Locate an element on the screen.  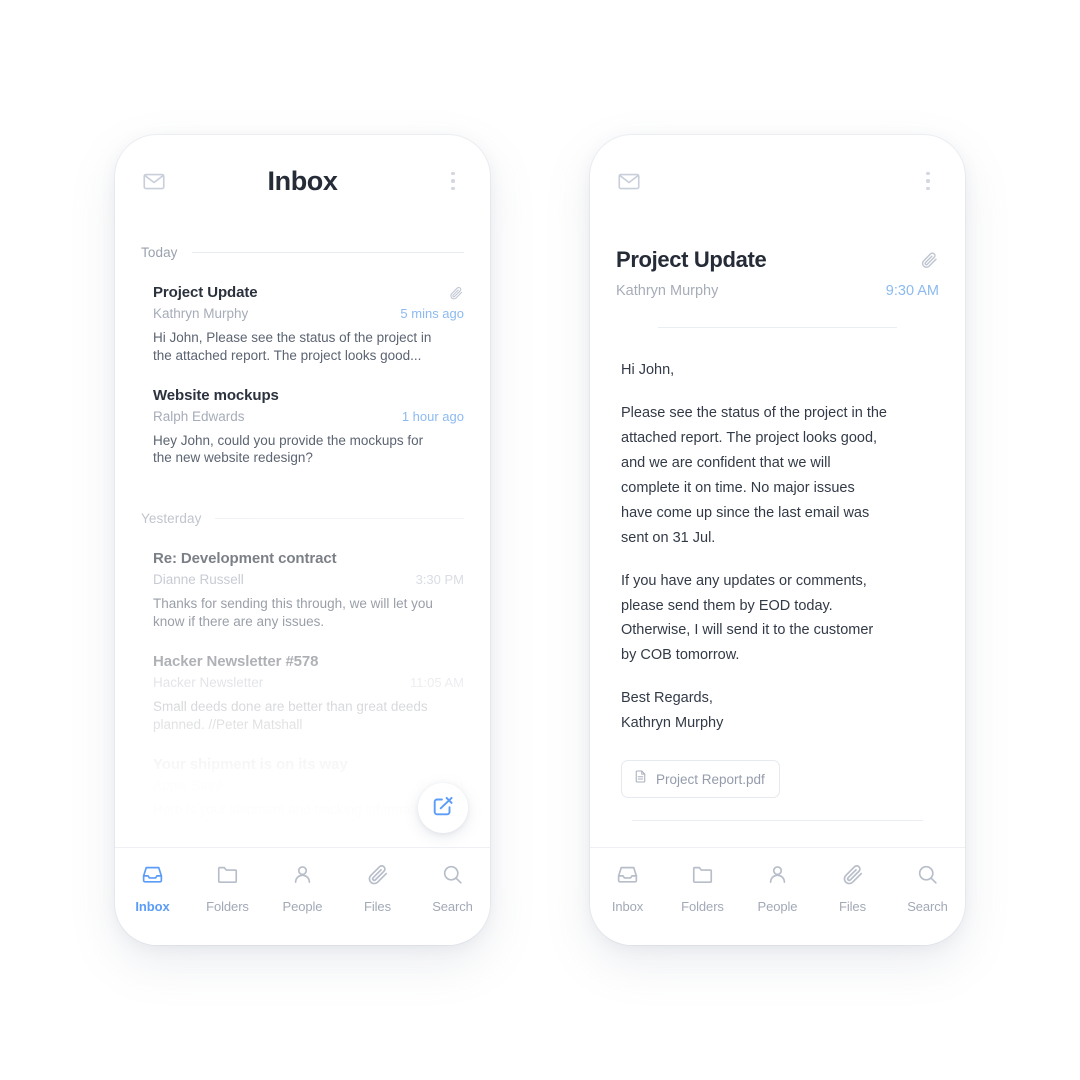
mail-subject: Re: Development contract is located at coordinates (245, 559).